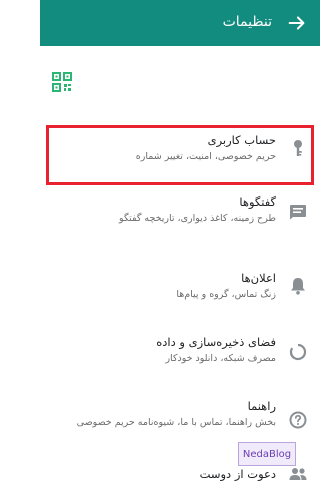 The height and width of the screenshot is (482, 320). I want to click on help-icon, so click(298, 420).